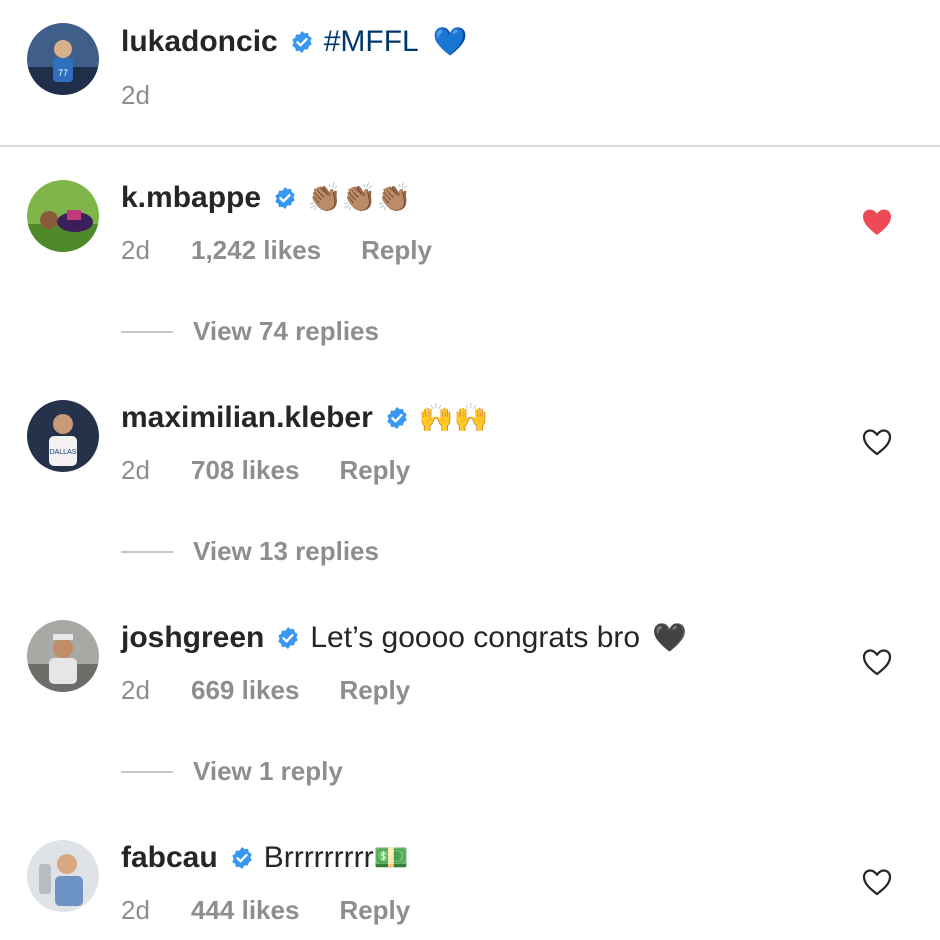 The height and width of the screenshot is (940, 940). What do you see at coordinates (318, 857) in the screenshot?
I see `comment-text: Brrrrrrrrr` at bounding box center [318, 857].